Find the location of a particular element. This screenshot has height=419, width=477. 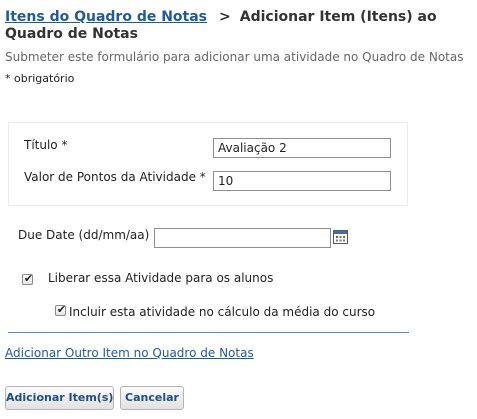

release-checkbox: ✔ is located at coordinates (28, 278).